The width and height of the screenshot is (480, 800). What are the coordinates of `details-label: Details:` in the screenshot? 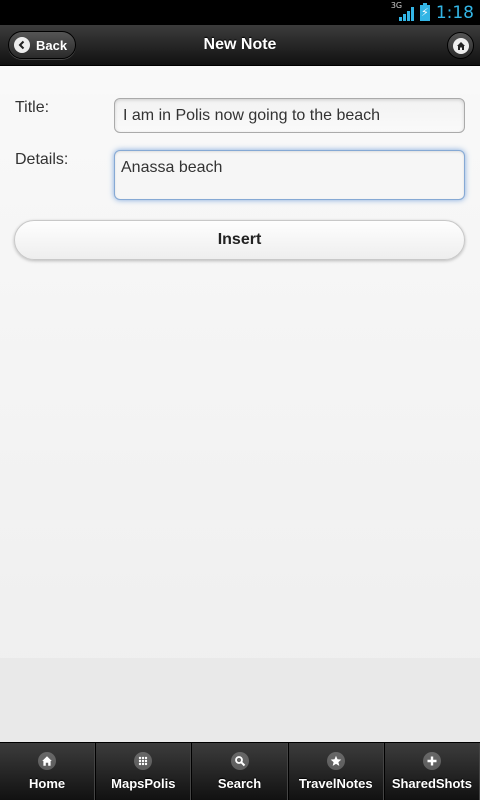 It's located at (42, 159).